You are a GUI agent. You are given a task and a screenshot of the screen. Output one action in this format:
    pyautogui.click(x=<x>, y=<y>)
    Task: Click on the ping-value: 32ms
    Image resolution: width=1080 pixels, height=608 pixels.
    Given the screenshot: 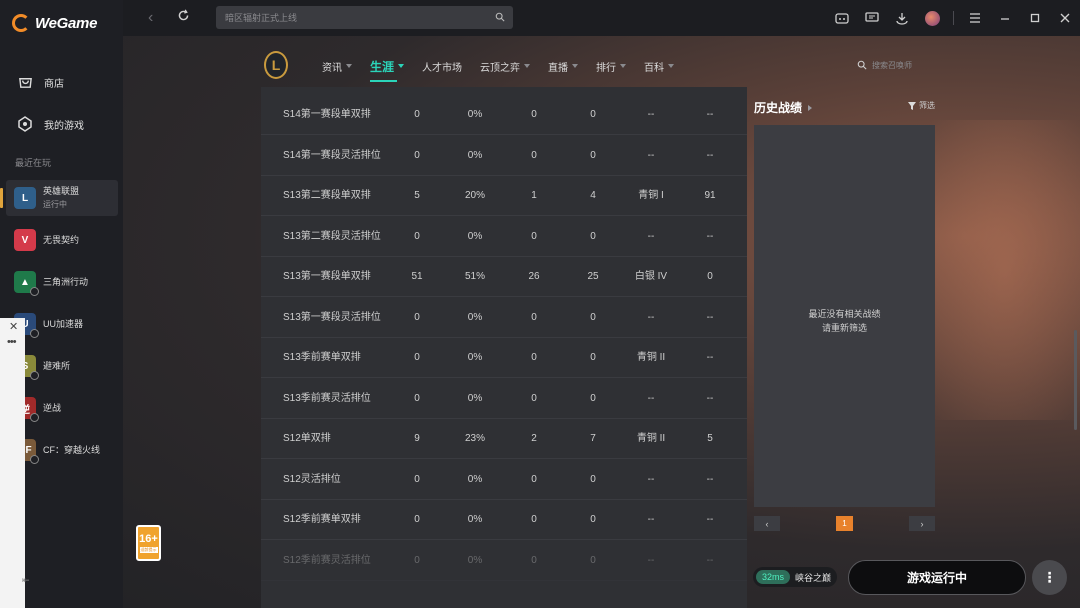 What is the action you would take?
    pyautogui.click(x=773, y=577)
    